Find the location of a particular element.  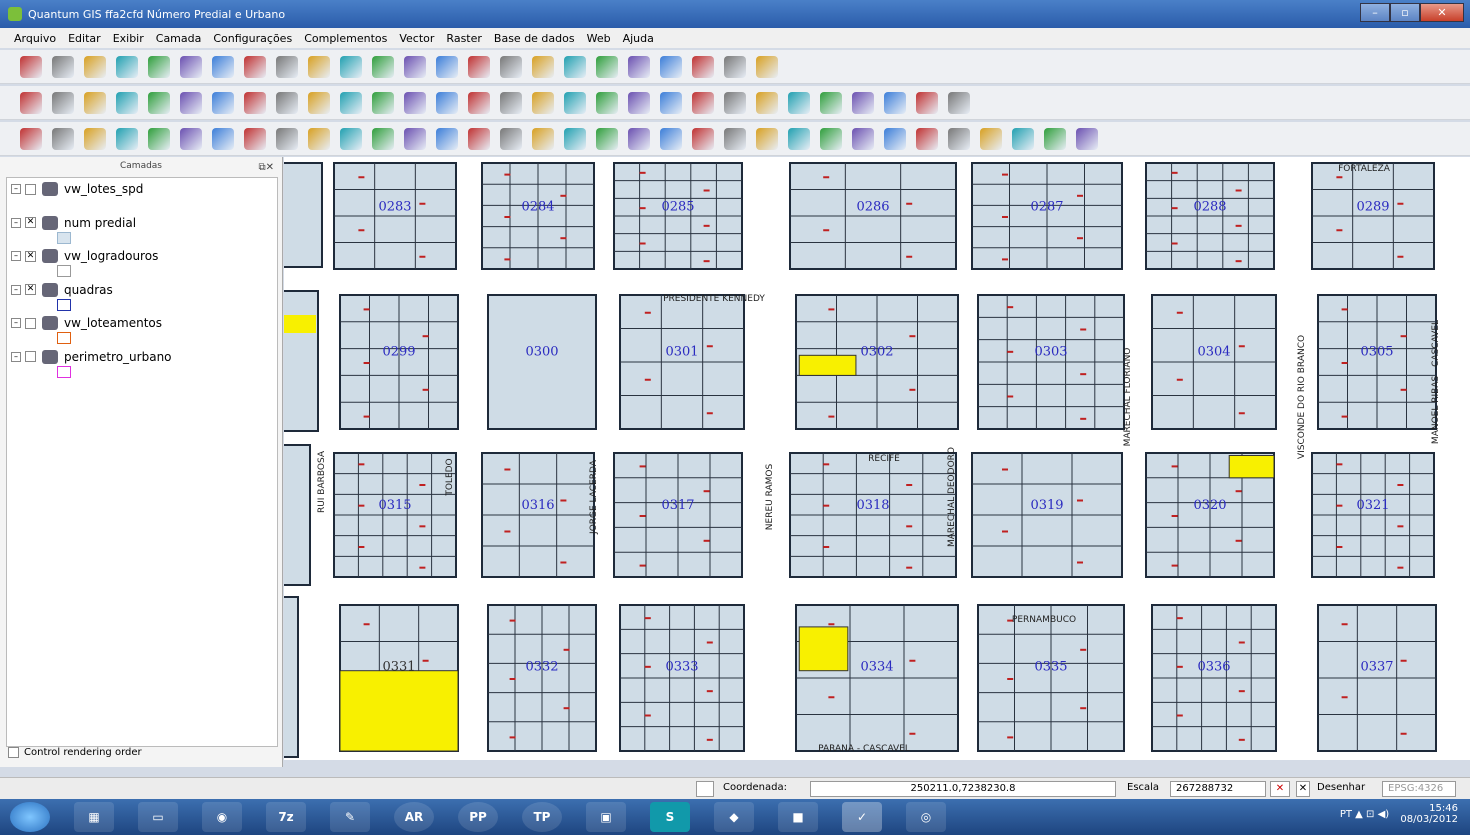

taskbar-app-chrome: ◉ is located at coordinates (222, 817).